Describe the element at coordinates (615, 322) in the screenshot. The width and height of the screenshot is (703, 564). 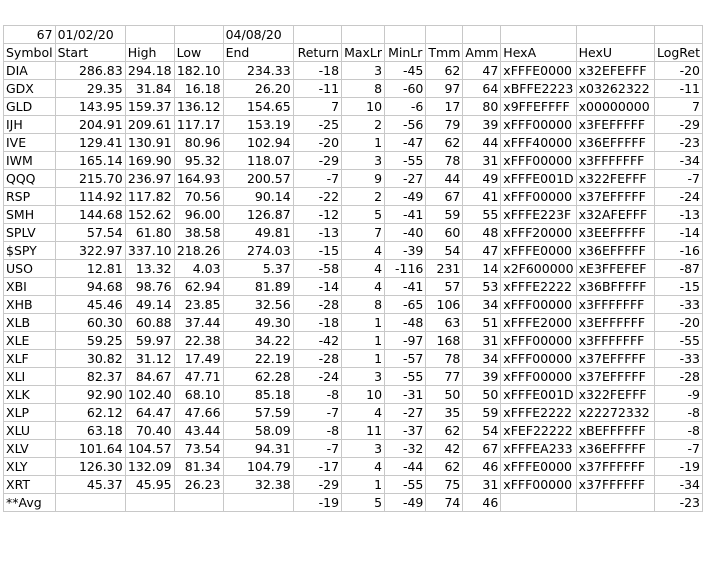
I see `table-cell: x3EFFFFFF` at that location.